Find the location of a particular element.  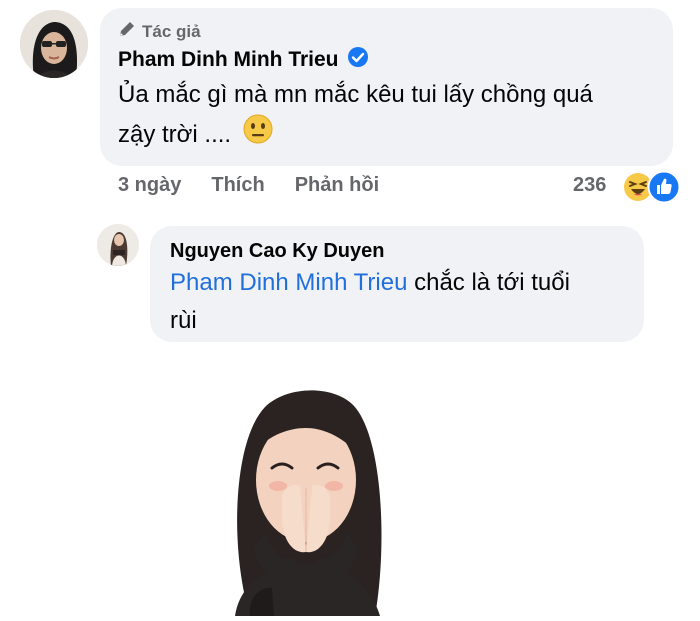

comment-author-row: Pham Dinh Minh Trieu is located at coordinates (243, 59).